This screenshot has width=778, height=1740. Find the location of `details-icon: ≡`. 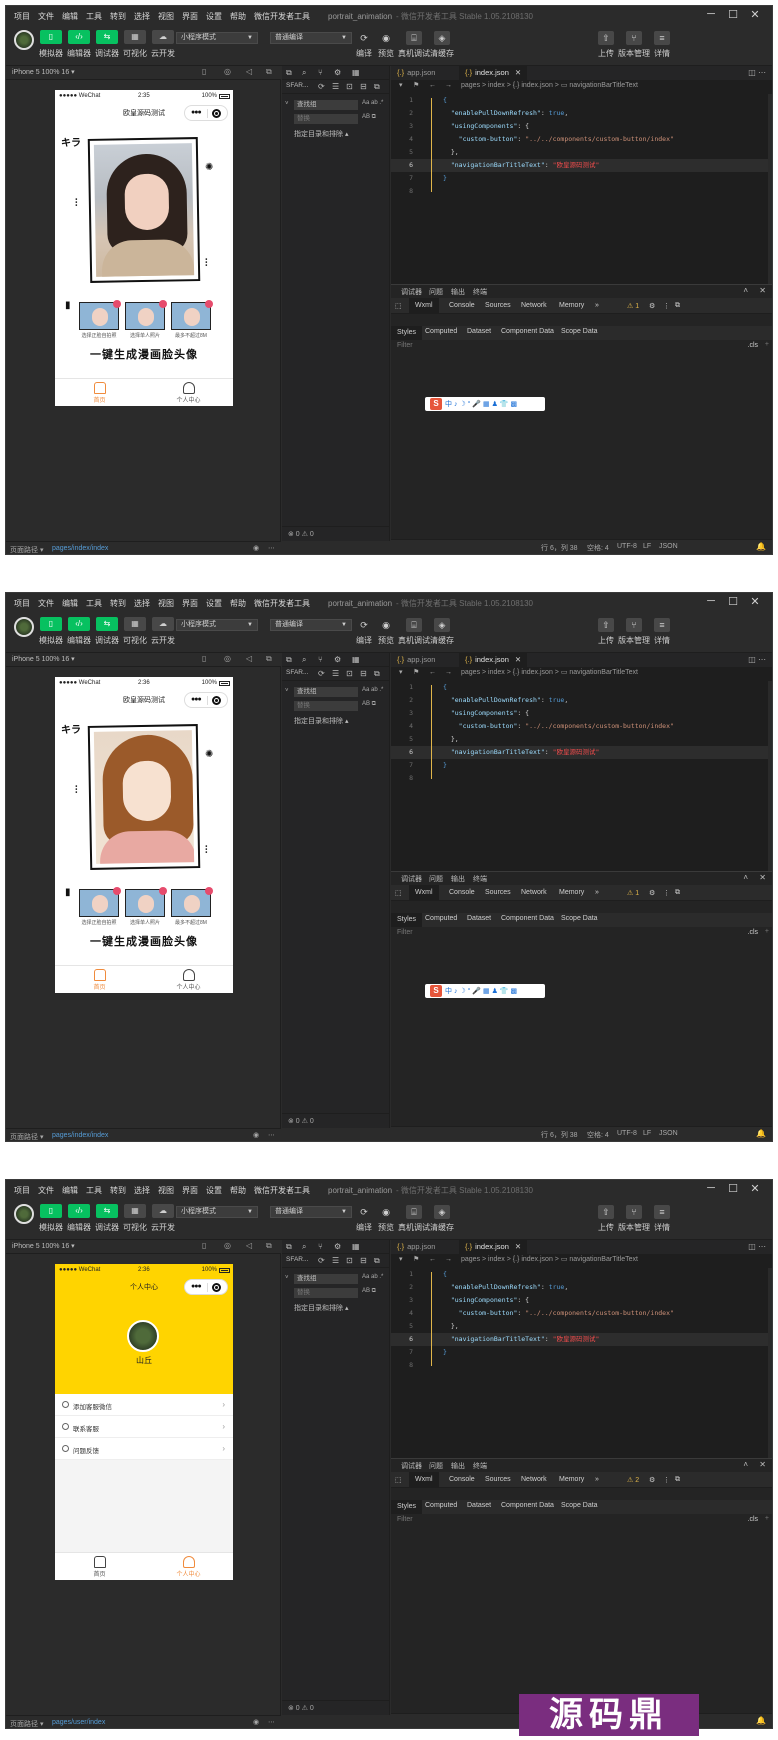

details-icon: ≡ is located at coordinates (662, 1212).